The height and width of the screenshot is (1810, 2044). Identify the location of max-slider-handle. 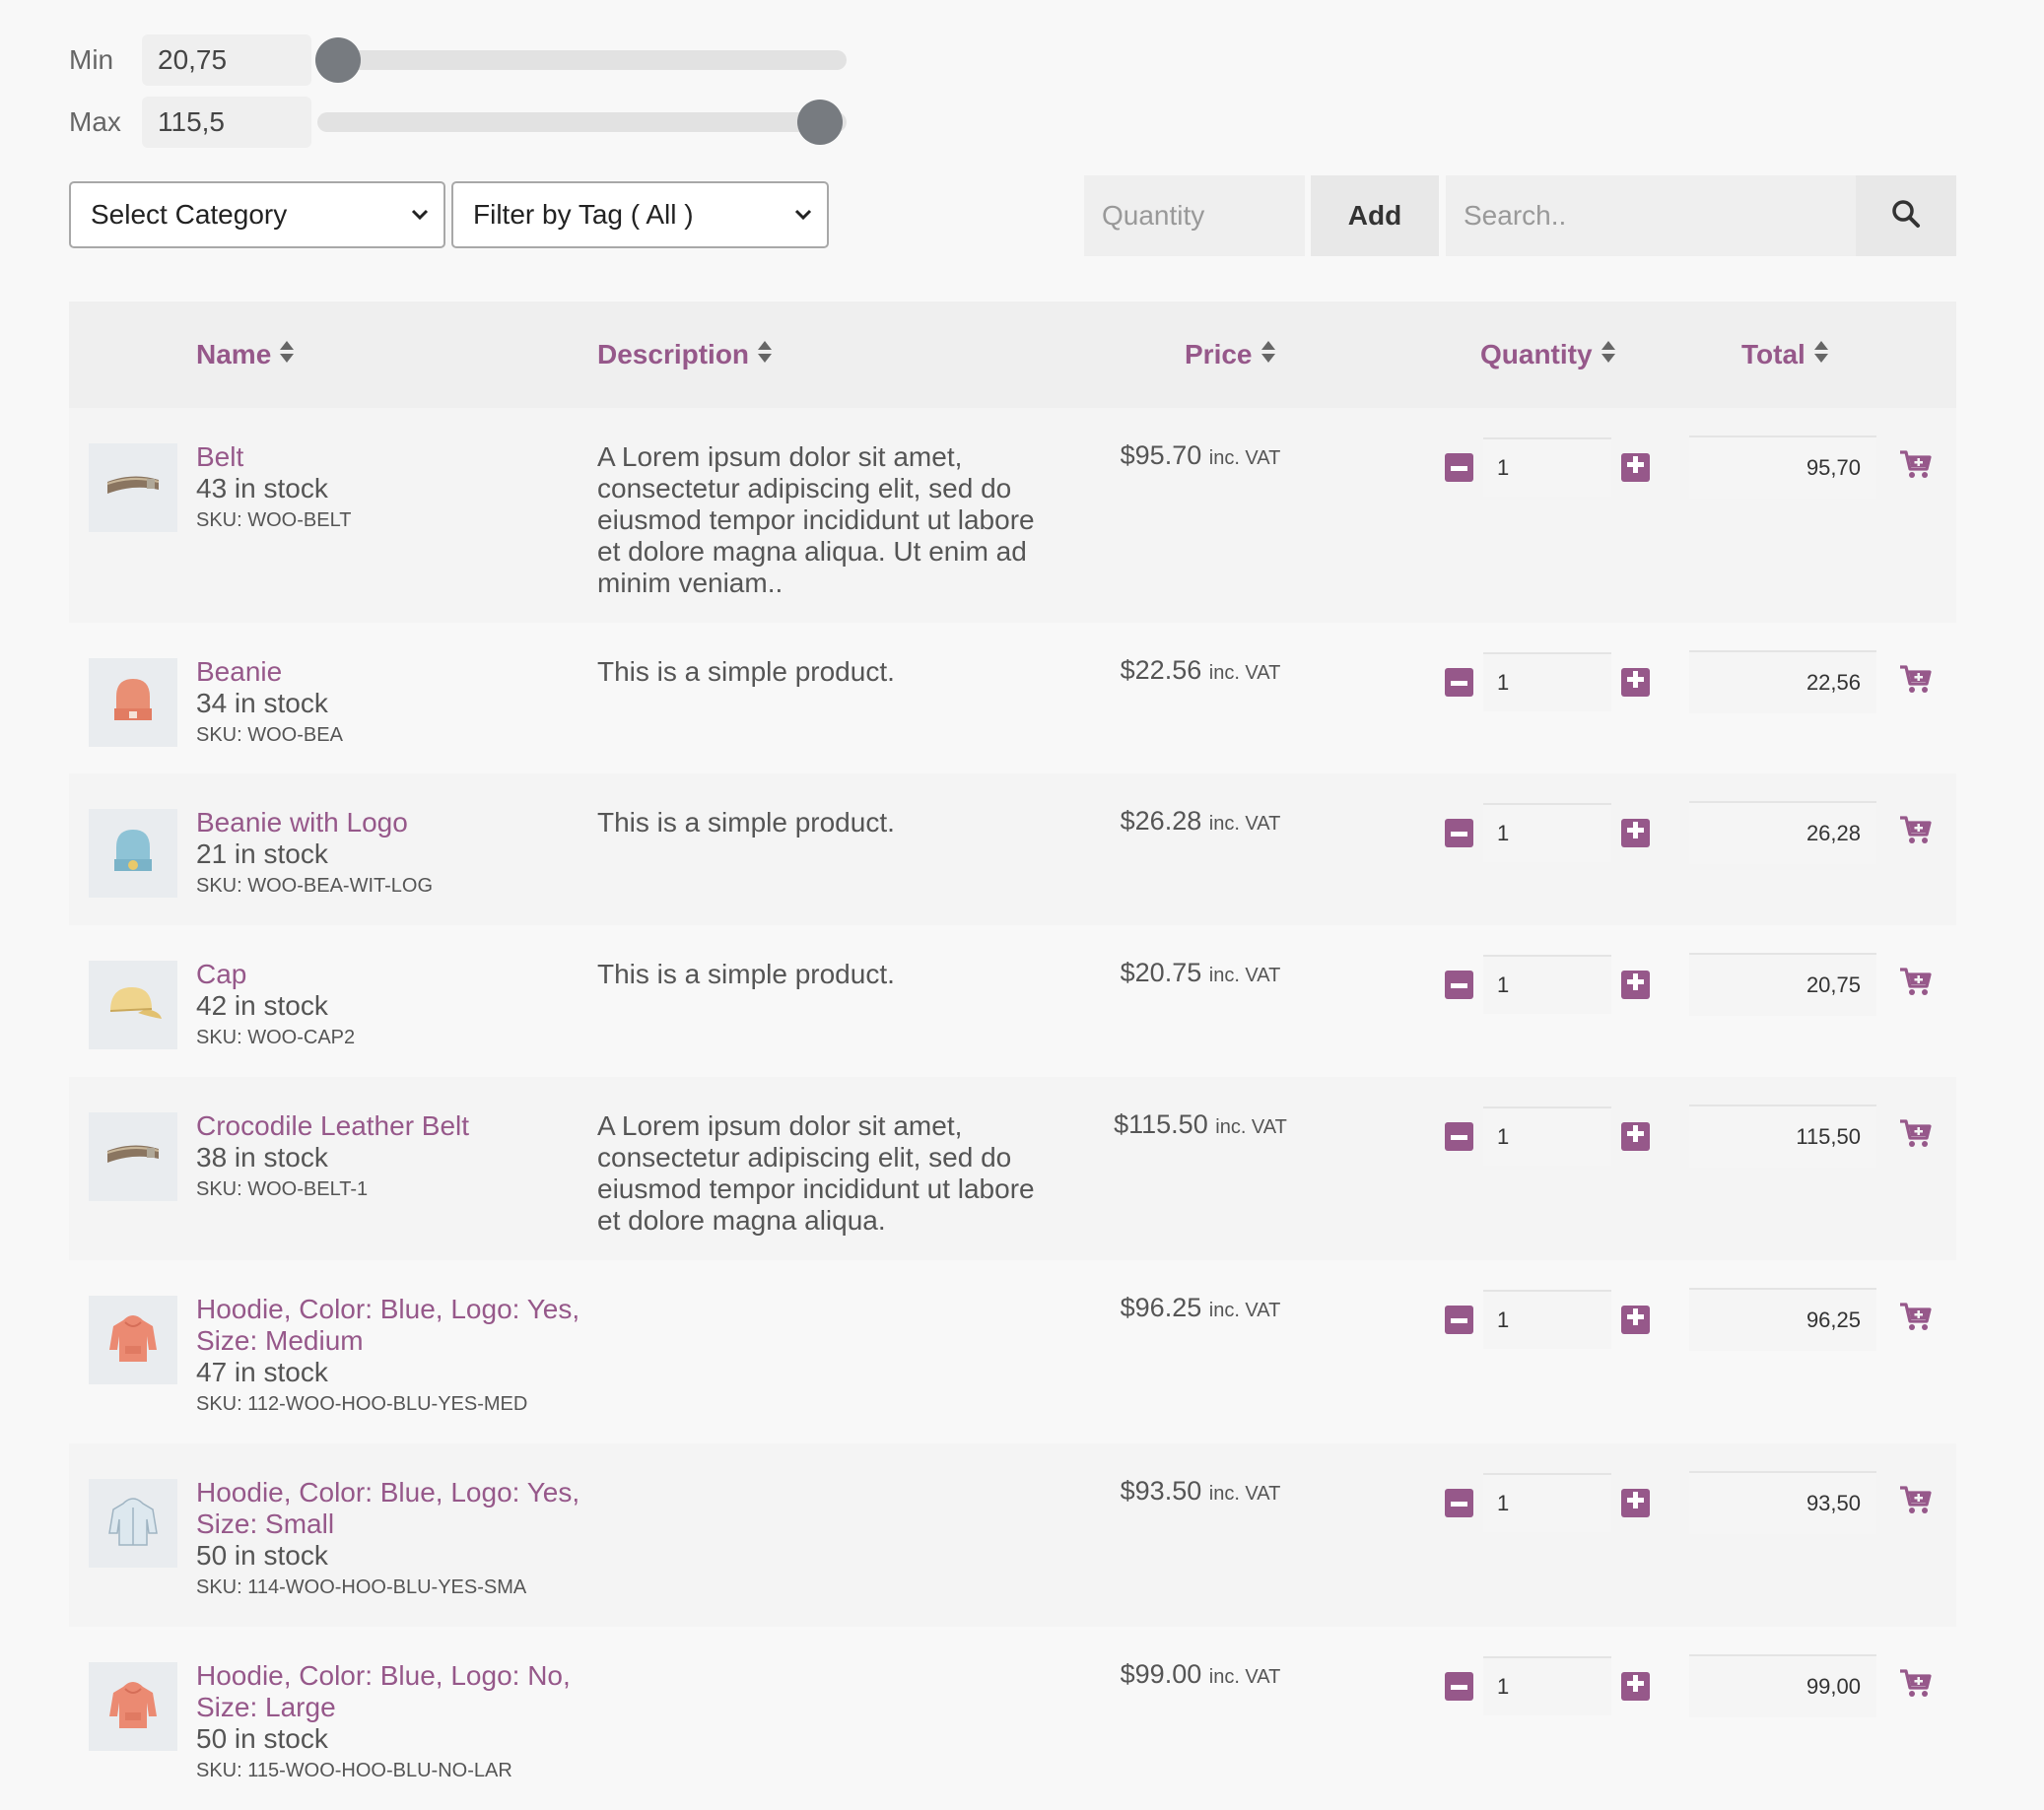
(820, 122).